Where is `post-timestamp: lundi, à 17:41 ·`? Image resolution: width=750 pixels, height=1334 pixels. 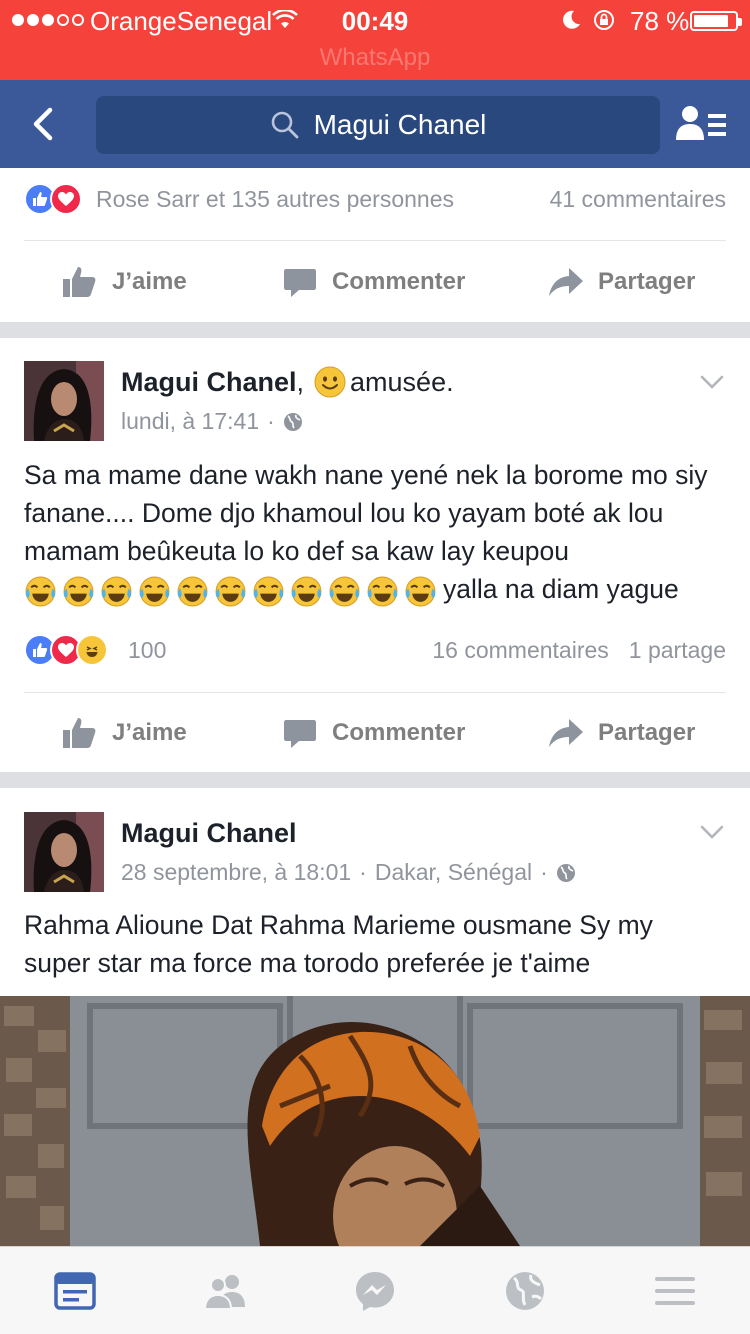 post-timestamp: lundi, à 17:41 · is located at coordinates (212, 421).